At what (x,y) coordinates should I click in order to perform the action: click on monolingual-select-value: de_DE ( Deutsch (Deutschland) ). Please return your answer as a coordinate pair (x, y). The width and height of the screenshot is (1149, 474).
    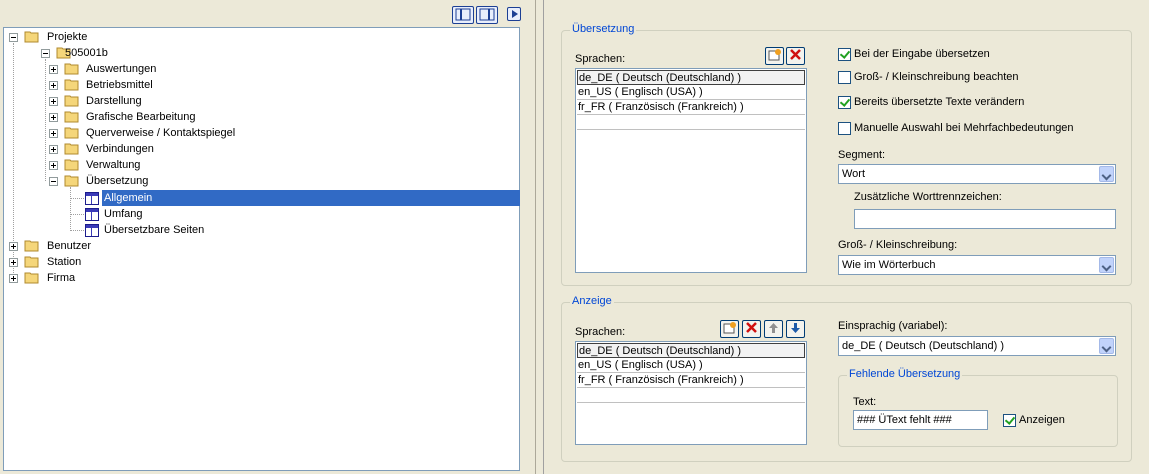
    Looking at the image, I should click on (923, 346).